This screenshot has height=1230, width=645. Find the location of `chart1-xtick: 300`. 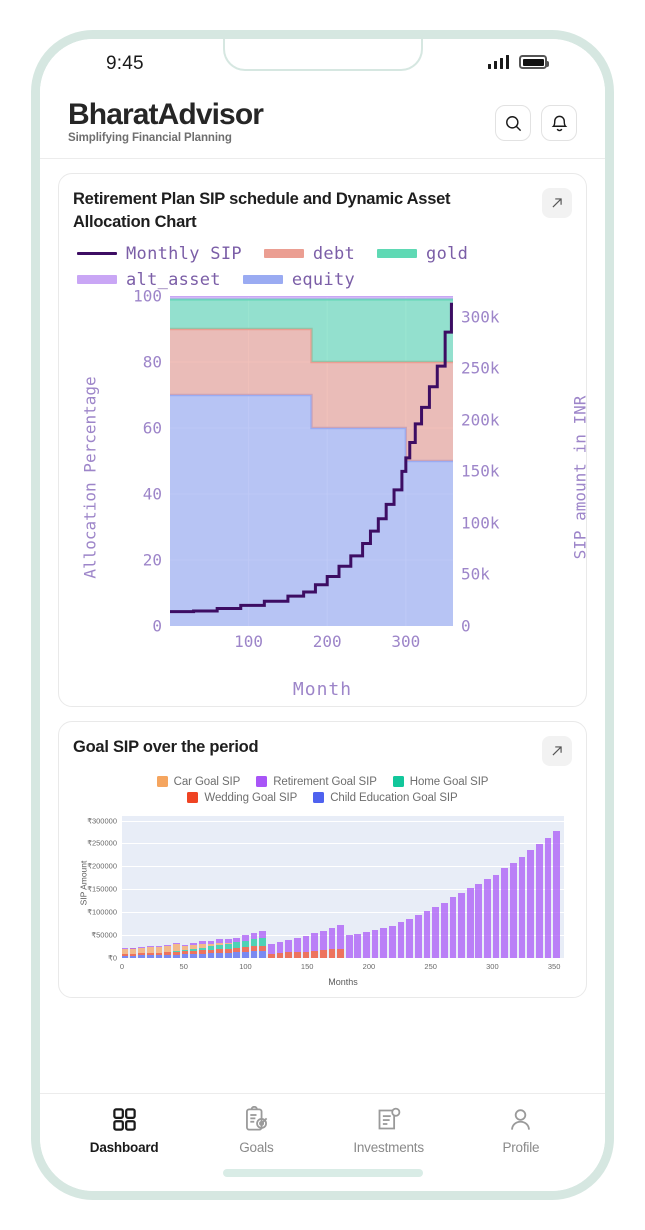

chart1-xtick: 300 is located at coordinates (406, 641).